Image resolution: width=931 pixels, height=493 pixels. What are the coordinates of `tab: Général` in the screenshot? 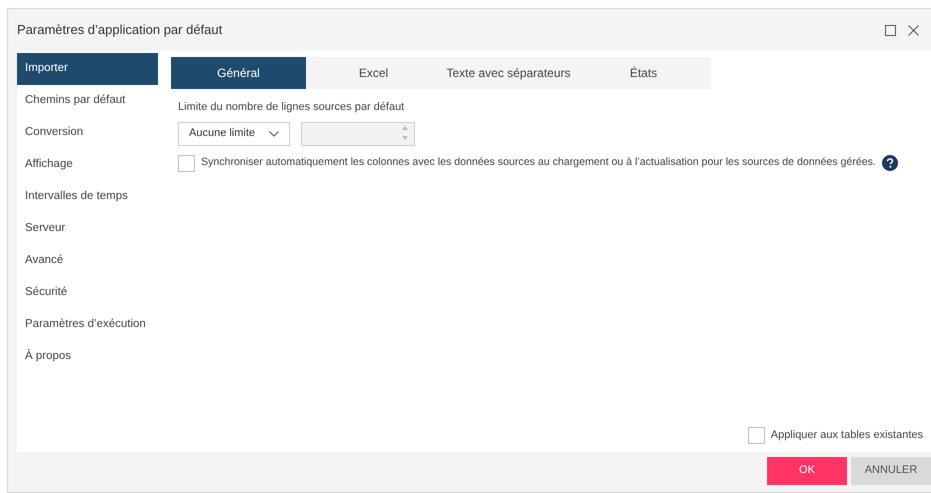 It's located at (238, 73).